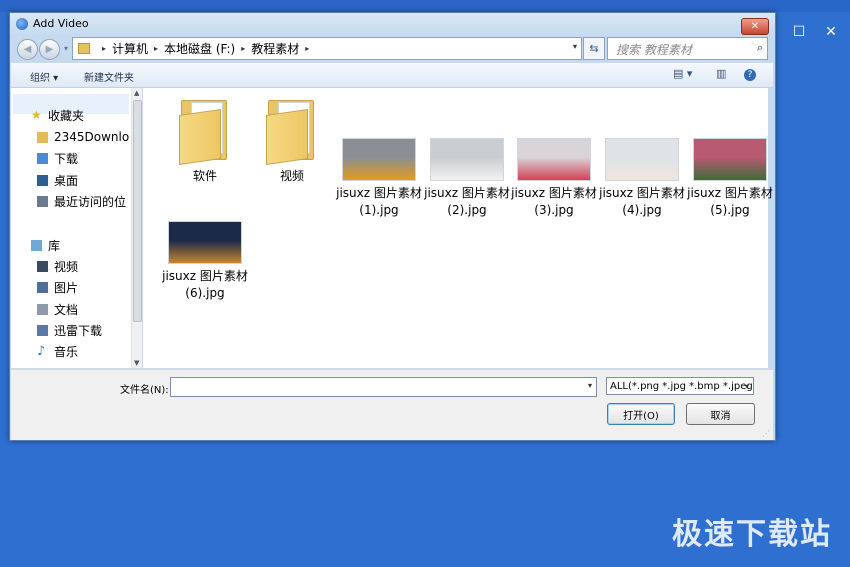 This screenshot has width=850, height=567. What do you see at coordinates (83, 158) in the screenshot?
I see `sidebar-item-2: 下载` at bounding box center [83, 158].